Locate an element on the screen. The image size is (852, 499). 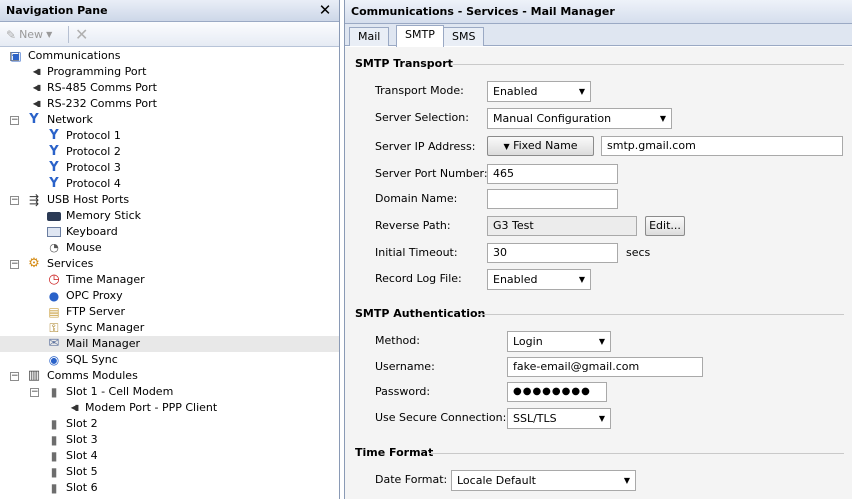
tree-item-communications: − ▣ Communications is located at coordinates (169, 56).